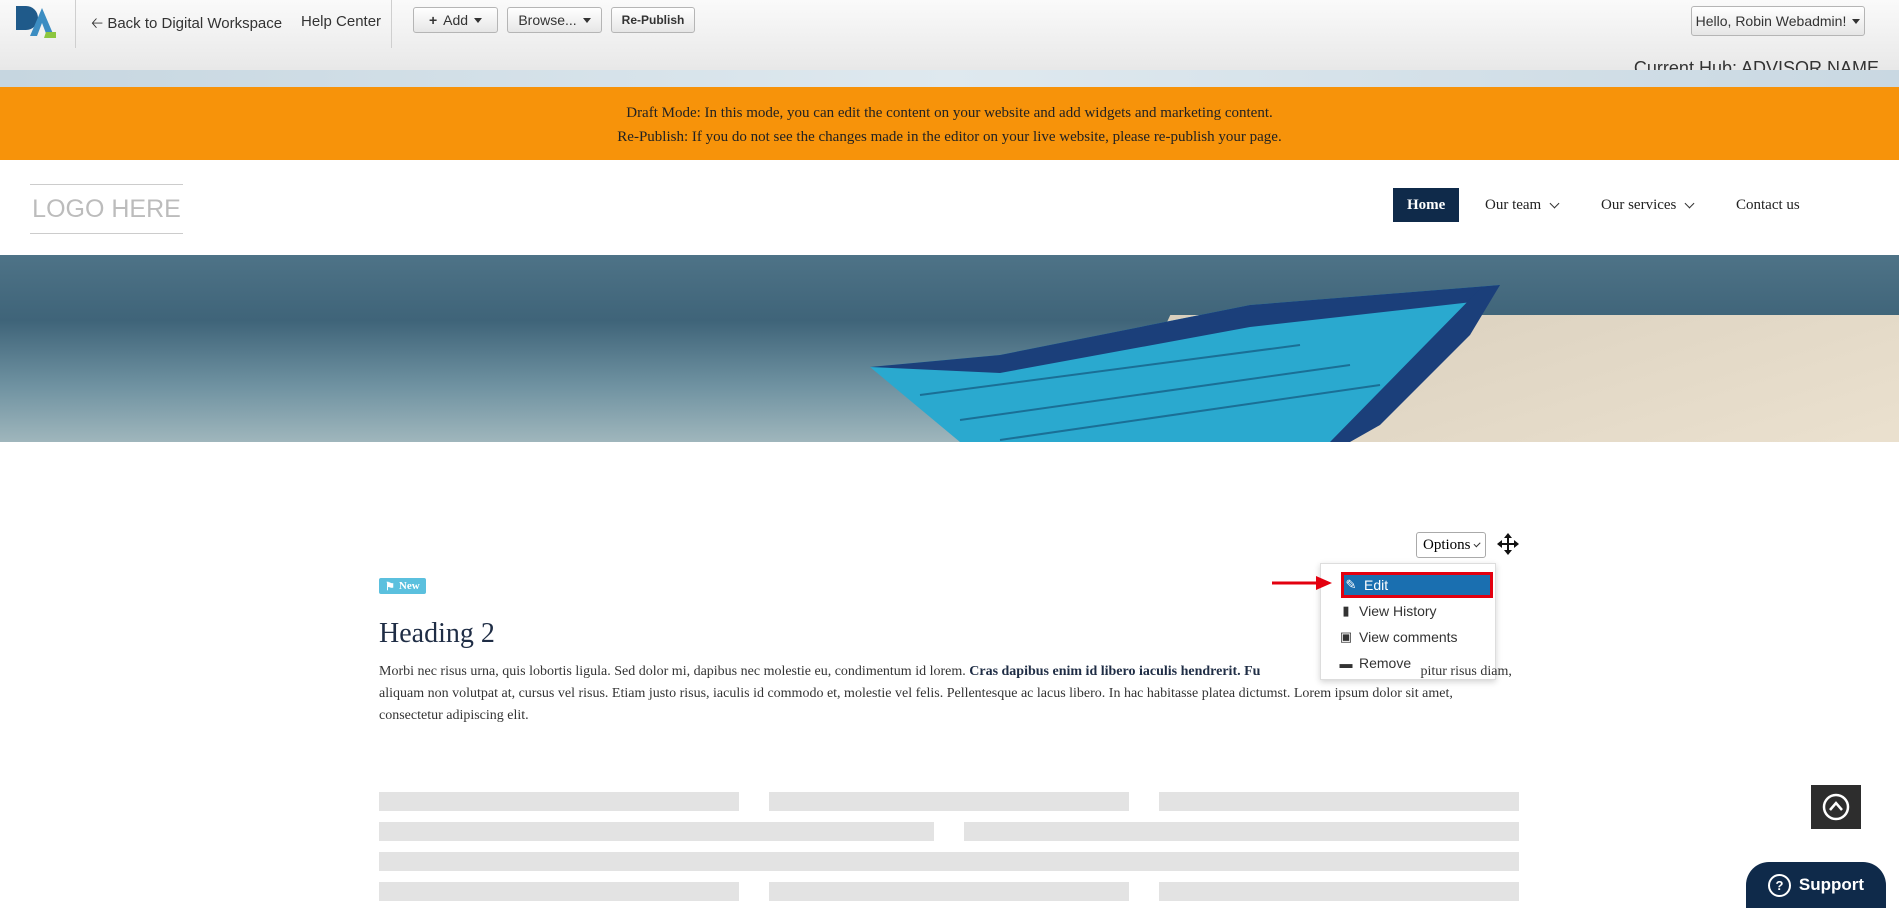  Describe the element at coordinates (1779, 885) in the screenshot. I see `question-icon: ?` at that location.